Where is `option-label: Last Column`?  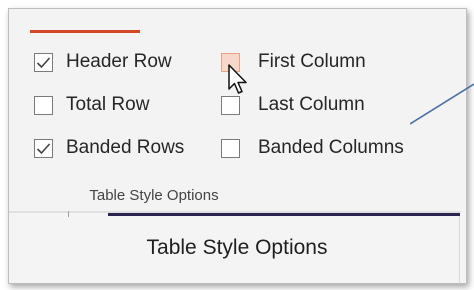 option-label: Last Column is located at coordinates (311, 104).